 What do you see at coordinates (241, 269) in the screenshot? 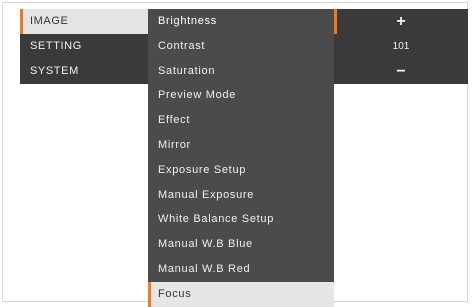
I see `submenu-item-manual-wb-red: Manual W.B Red` at bounding box center [241, 269].